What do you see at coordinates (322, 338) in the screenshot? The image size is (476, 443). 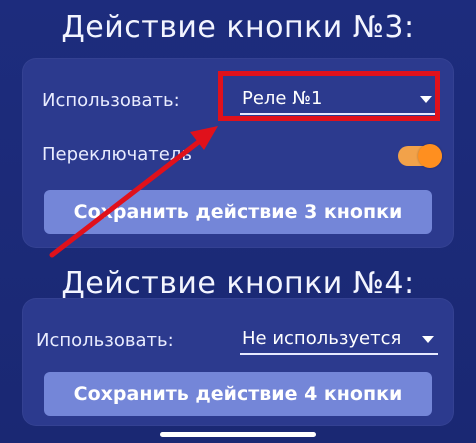 I see `use-select-value: Не используется` at bounding box center [322, 338].